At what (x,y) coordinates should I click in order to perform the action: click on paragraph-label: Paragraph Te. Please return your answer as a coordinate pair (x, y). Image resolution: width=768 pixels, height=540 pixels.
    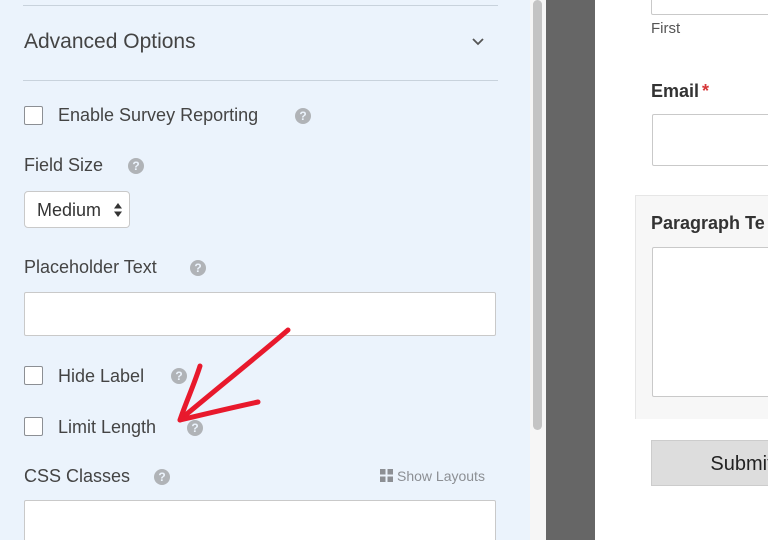
    Looking at the image, I should click on (708, 223).